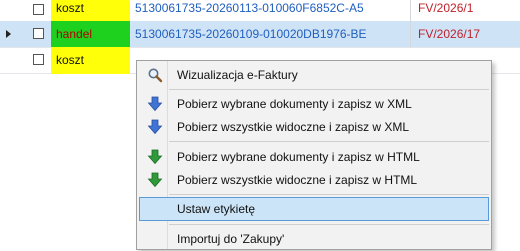 This screenshot has width=520, height=251. I want to click on type-cell: handel, so click(90, 34).